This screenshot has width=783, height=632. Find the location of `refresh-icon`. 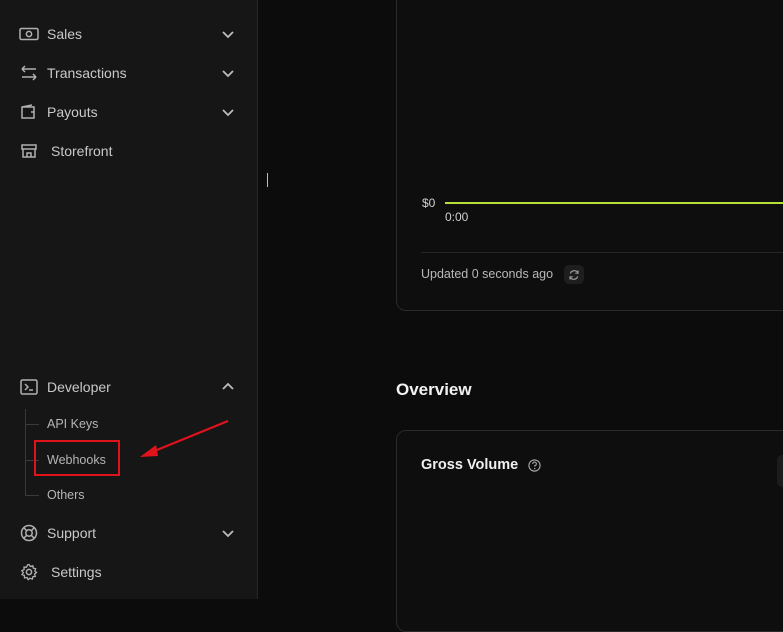

refresh-icon is located at coordinates (574, 275).